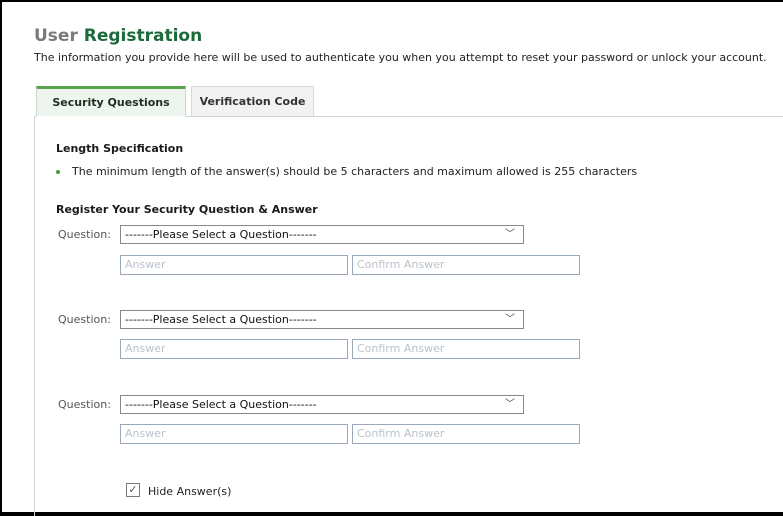  Describe the element at coordinates (322, 404) in the screenshot. I see `question-3-select: -------Please Select a Question------- ﹀` at that location.